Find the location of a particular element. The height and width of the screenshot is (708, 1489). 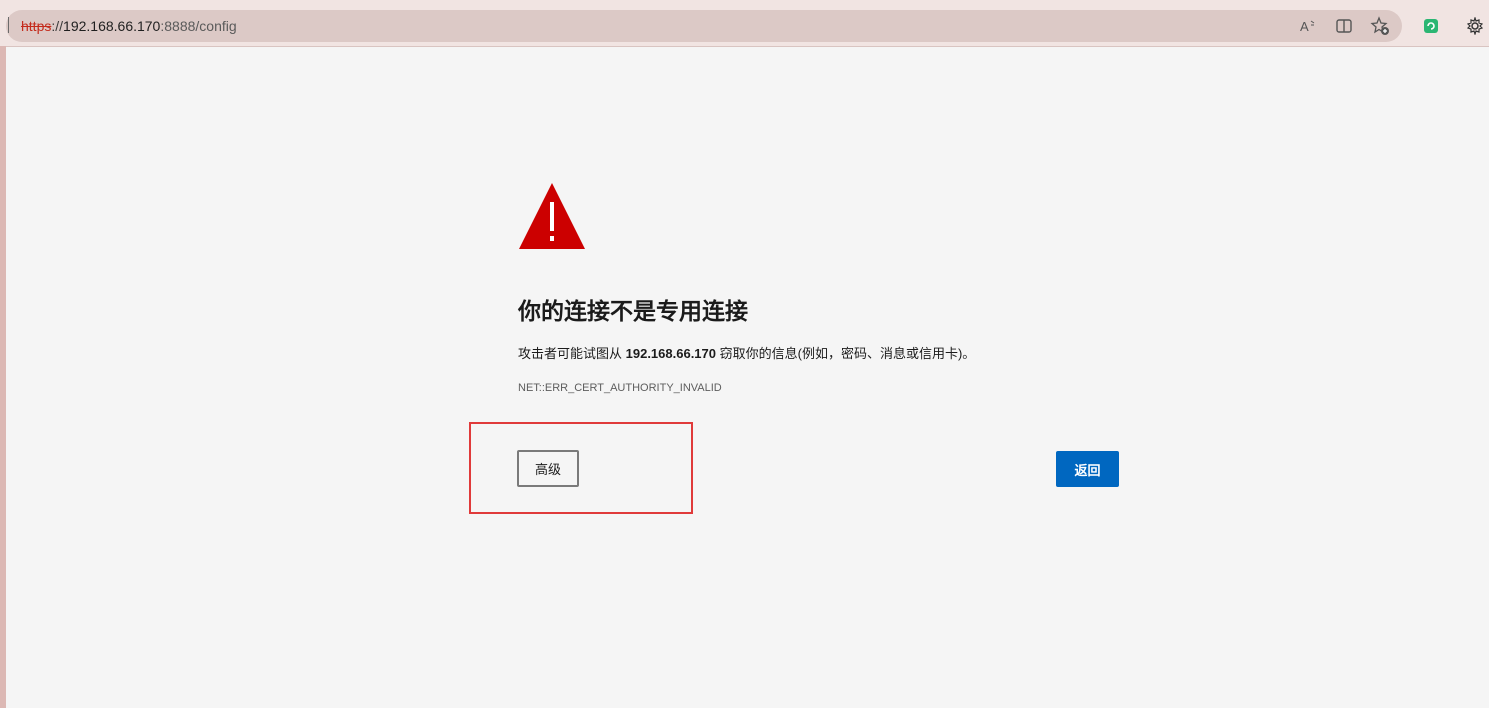

address-divider is located at coordinates (8, 25).